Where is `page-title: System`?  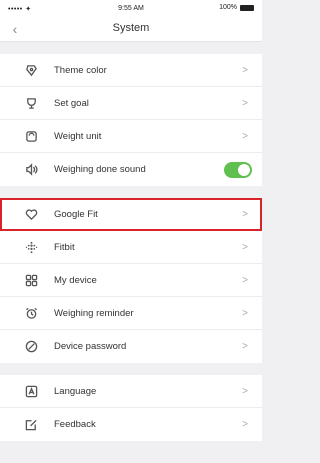
page-title: System is located at coordinates (131, 28).